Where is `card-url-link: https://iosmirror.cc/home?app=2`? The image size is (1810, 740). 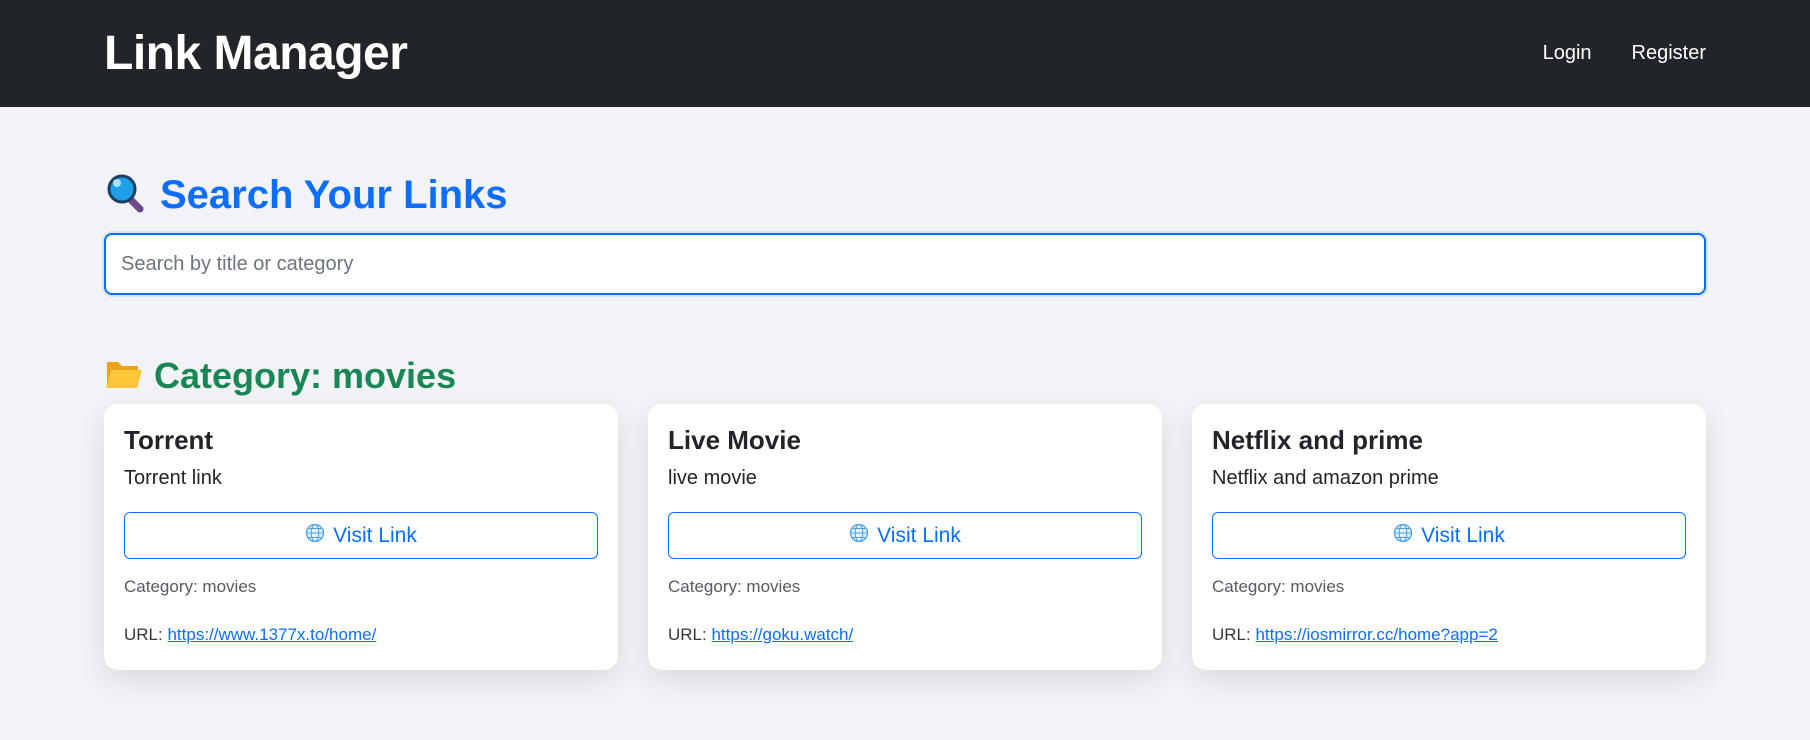 card-url-link: https://iosmirror.cc/home?app=2 is located at coordinates (1376, 634).